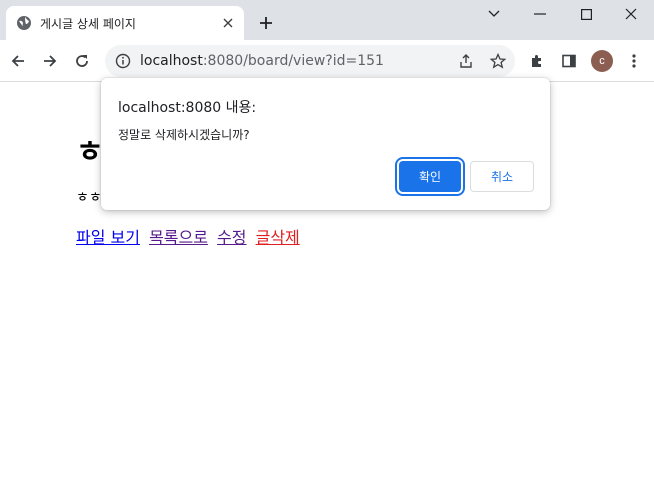  Describe the element at coordinates (50, 61) in the screenshot. I see `forward-button` at that location.